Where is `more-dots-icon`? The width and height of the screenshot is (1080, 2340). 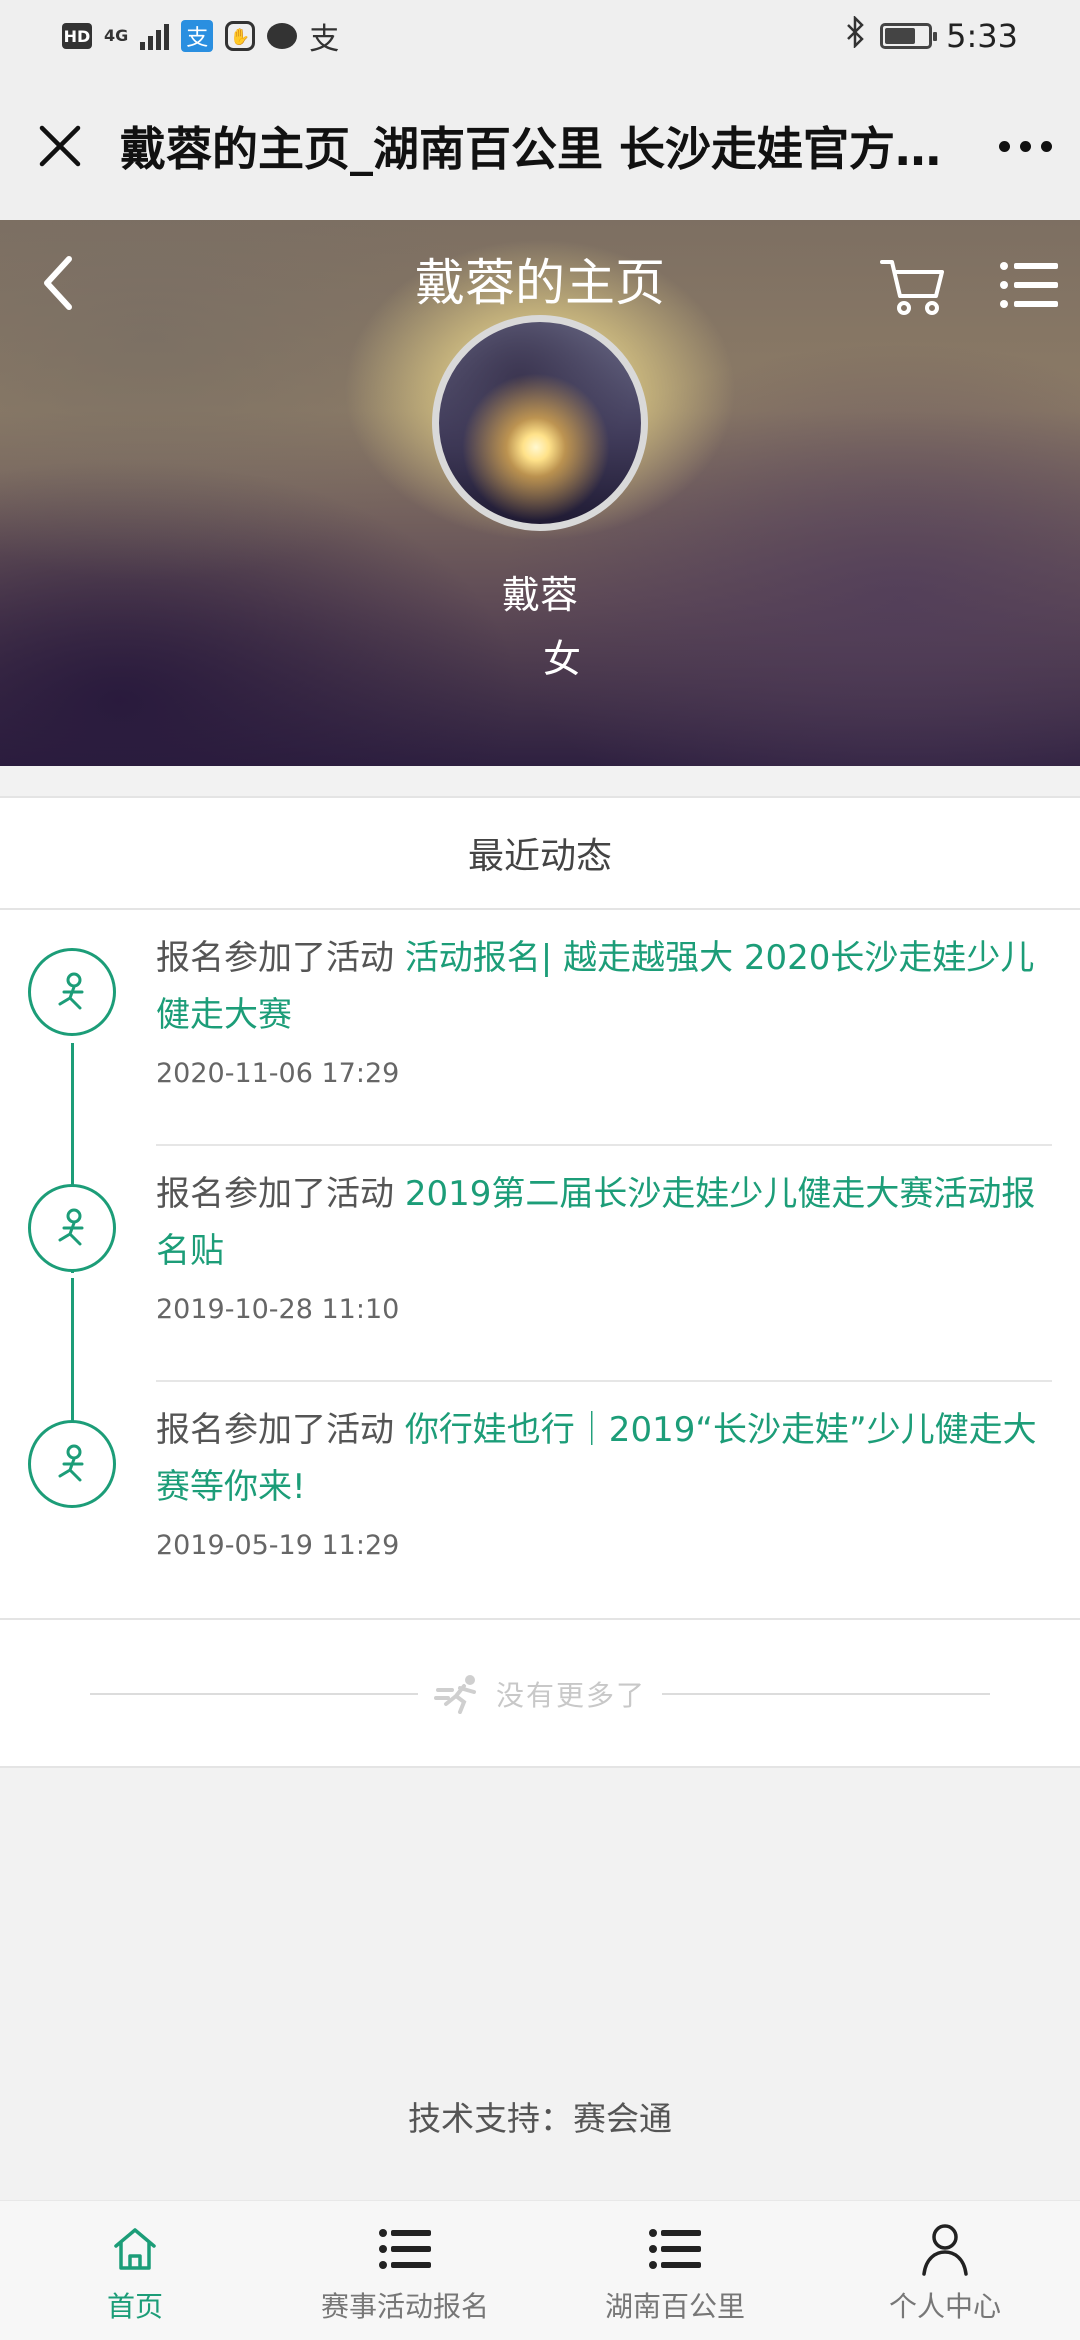 more-dots-icon is located at coordinates (1004, 146).